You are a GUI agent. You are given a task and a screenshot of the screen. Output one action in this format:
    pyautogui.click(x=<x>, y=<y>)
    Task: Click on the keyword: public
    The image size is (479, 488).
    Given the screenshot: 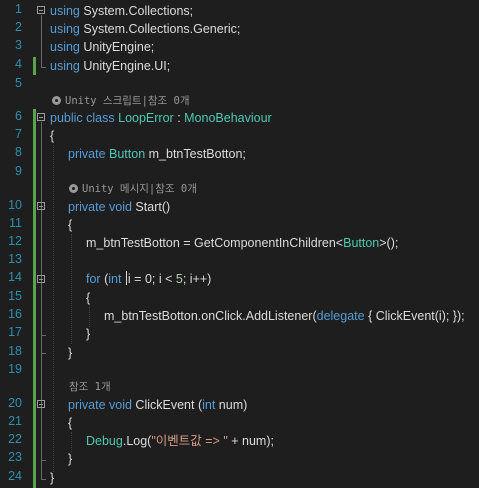 What is the action you would take?
    pyautogui.click(x=66, y=118)
    